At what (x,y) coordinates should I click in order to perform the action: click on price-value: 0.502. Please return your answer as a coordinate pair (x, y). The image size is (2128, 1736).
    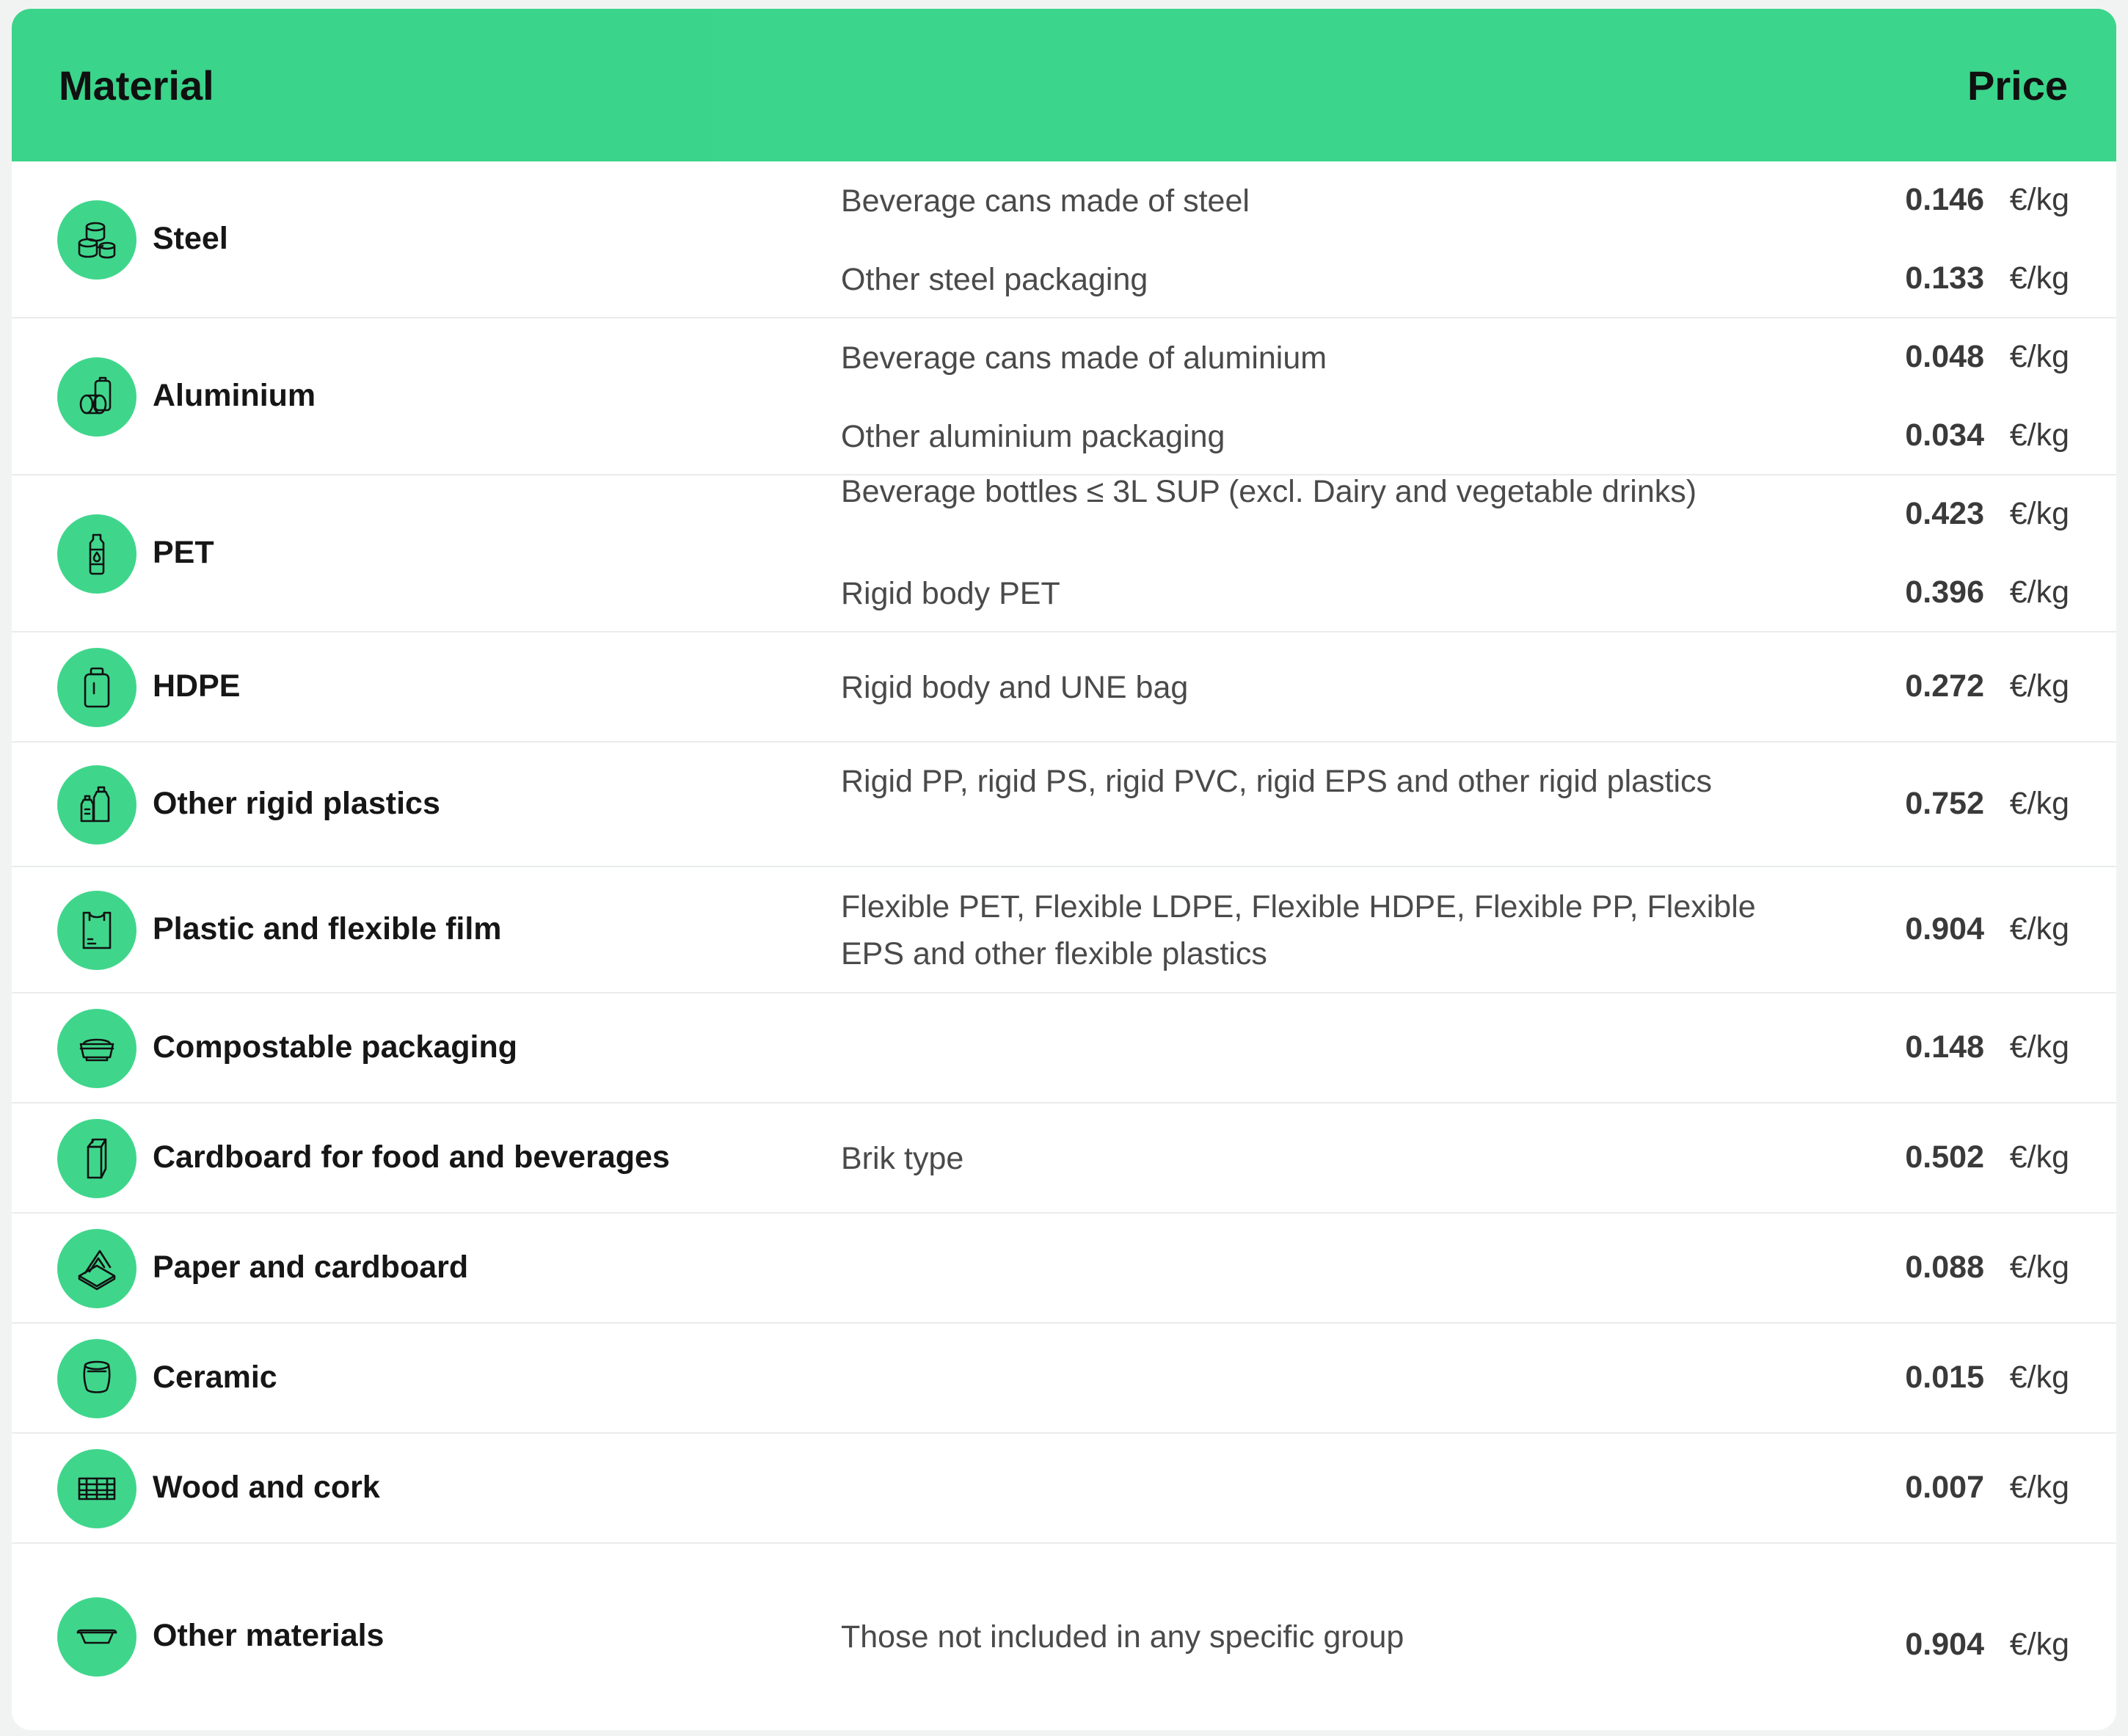
    Looking at the image, I should click on (1944, 1157).